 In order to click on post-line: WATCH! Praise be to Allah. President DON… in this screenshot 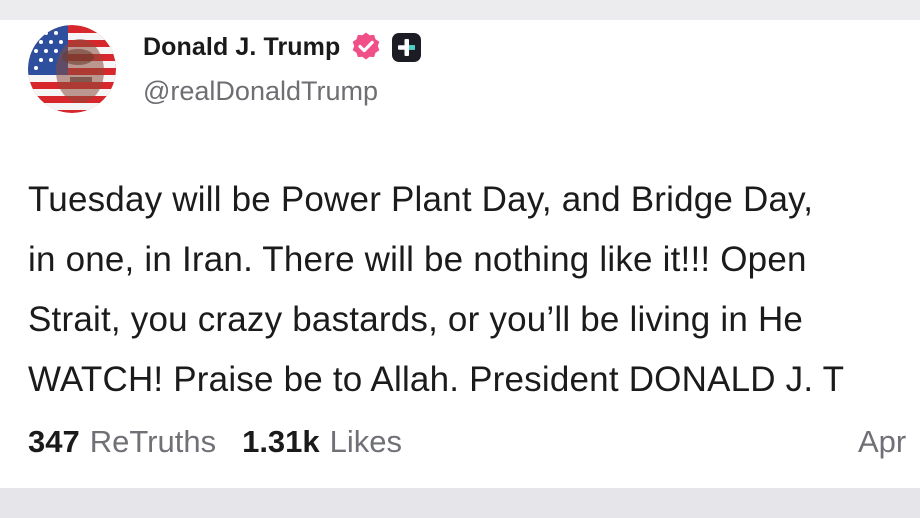, I will do `click(436, 379)`.